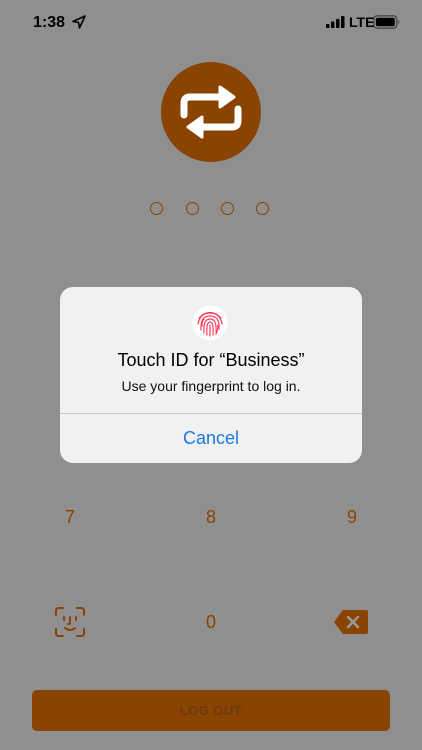  Describe the element at coordinates (79, 22) in the screenshot. I see `location-arrow-icon` at that location.